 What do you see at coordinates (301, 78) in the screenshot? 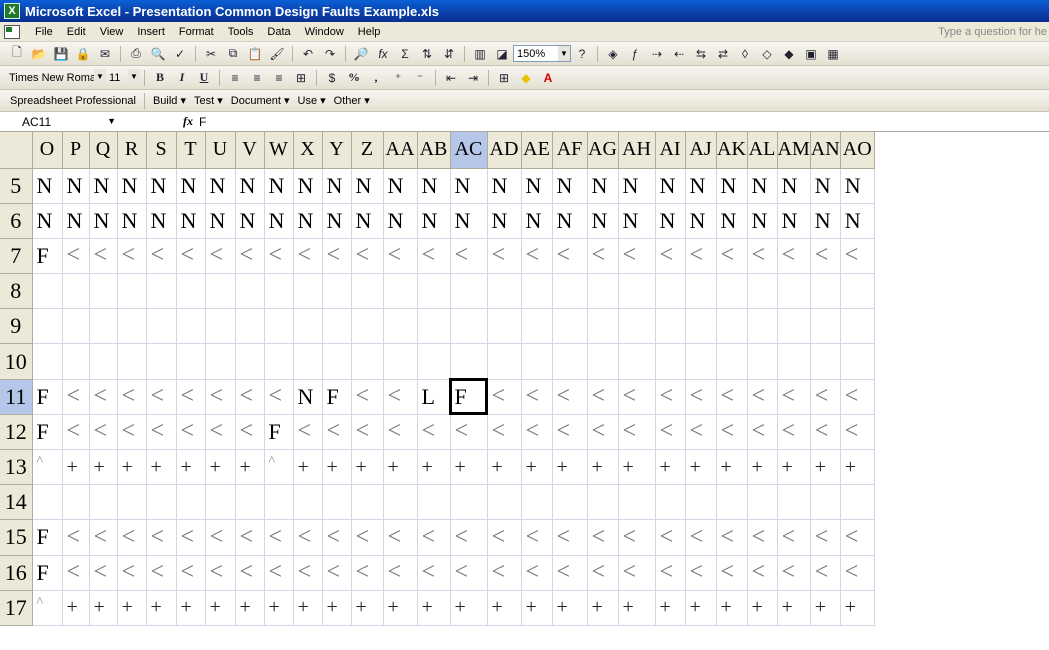
I see `merge-center-icon: ⊞` at bounding box center [301, 78].